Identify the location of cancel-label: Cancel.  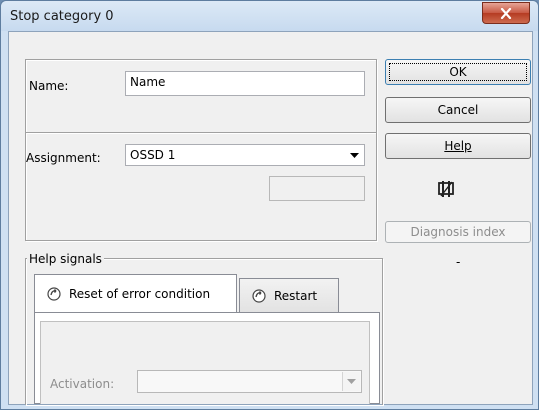
(458, 110).